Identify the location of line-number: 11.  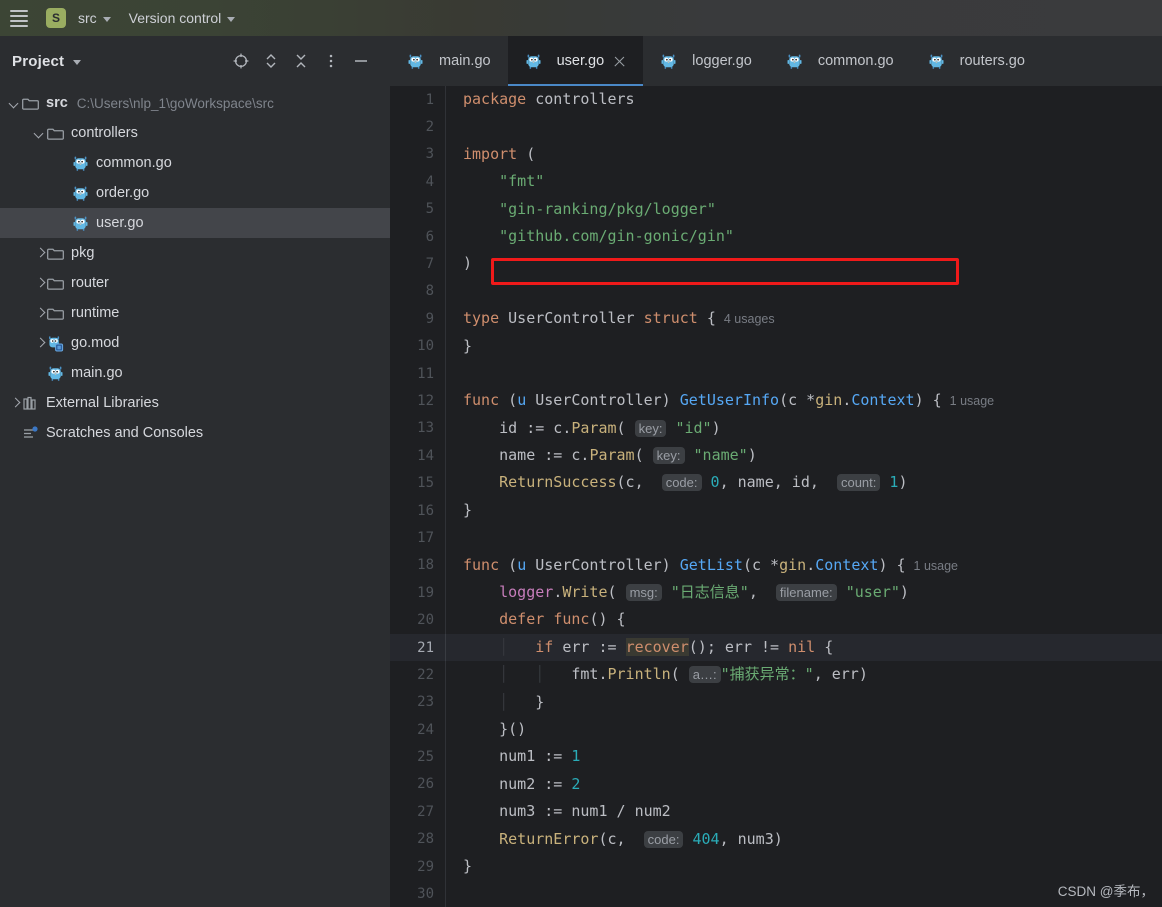
(417, 374).